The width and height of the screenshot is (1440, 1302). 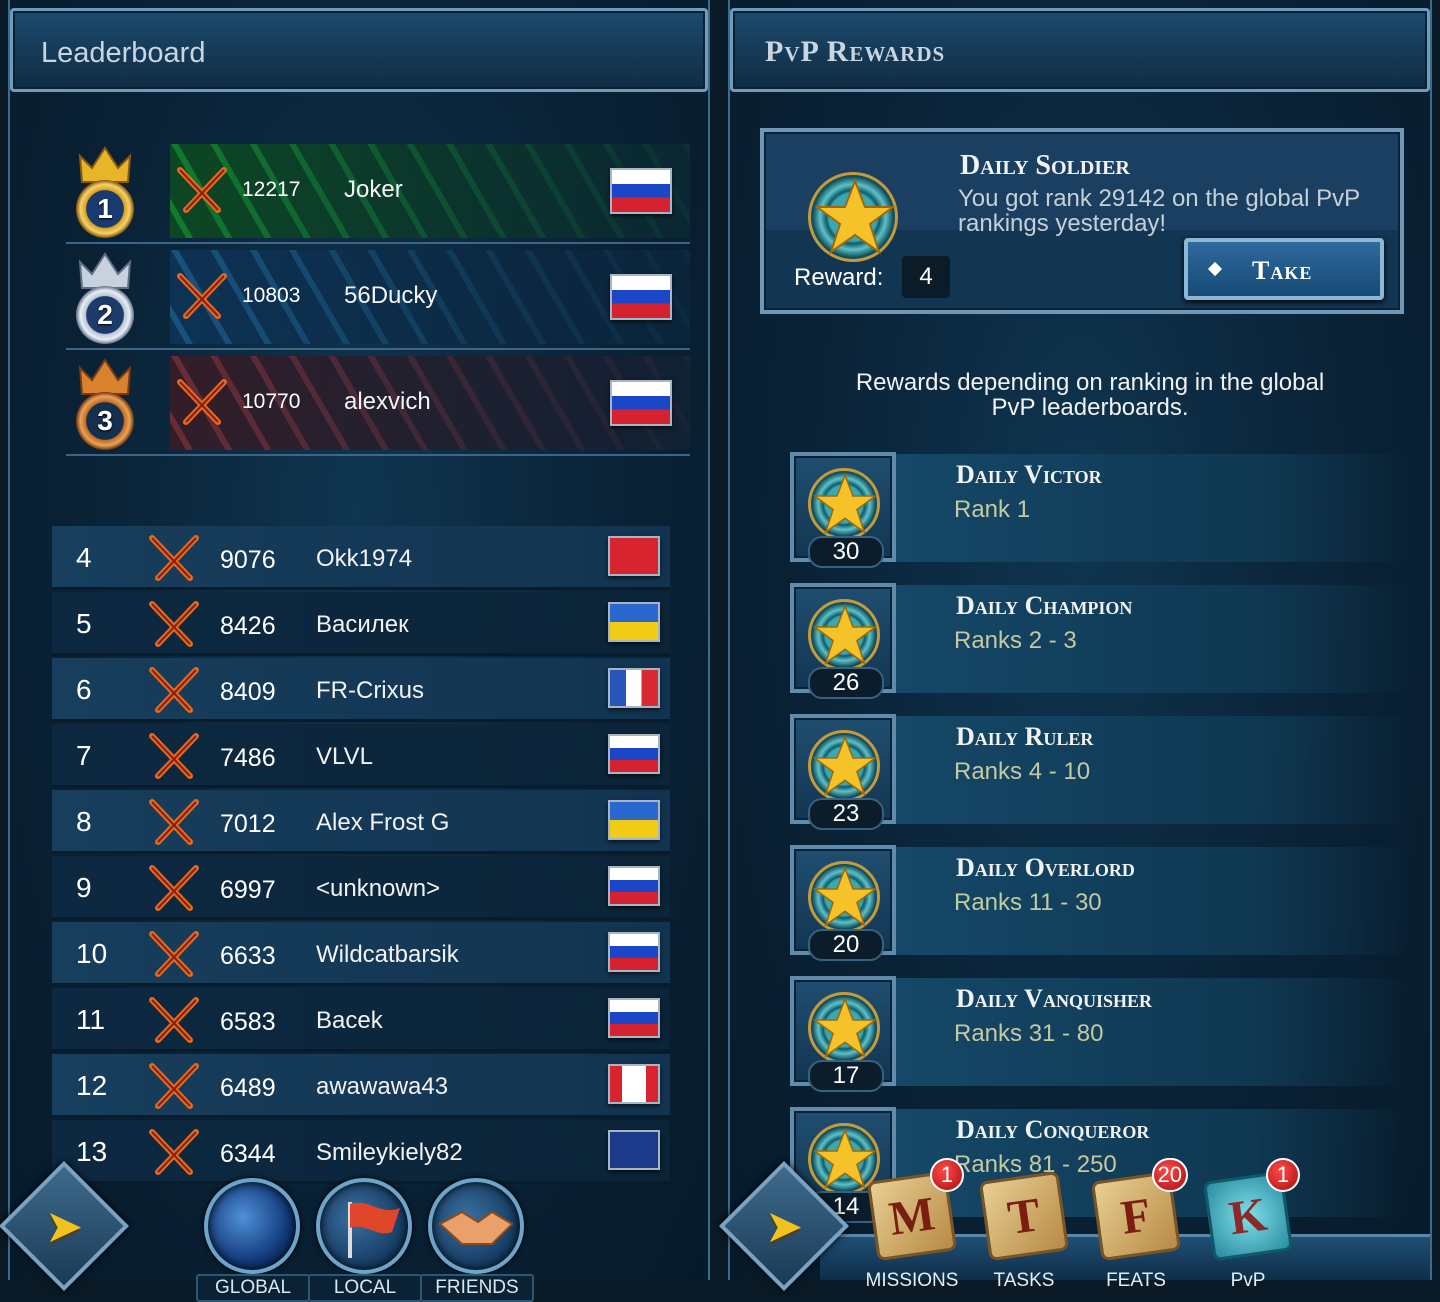 I want to click on tier-name: Daily Victor, so click(x=1029, y=474).